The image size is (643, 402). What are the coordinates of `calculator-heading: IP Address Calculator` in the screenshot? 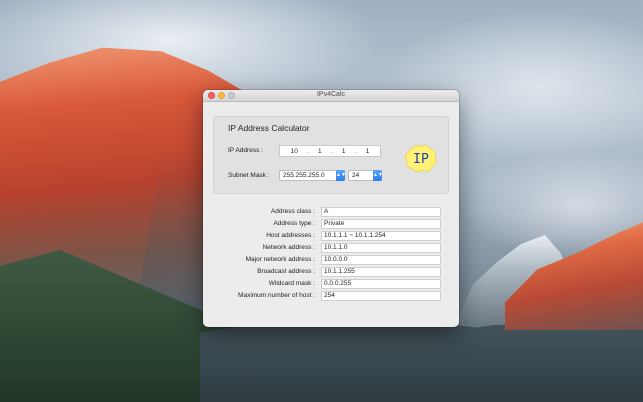 It's located at (269, 128).